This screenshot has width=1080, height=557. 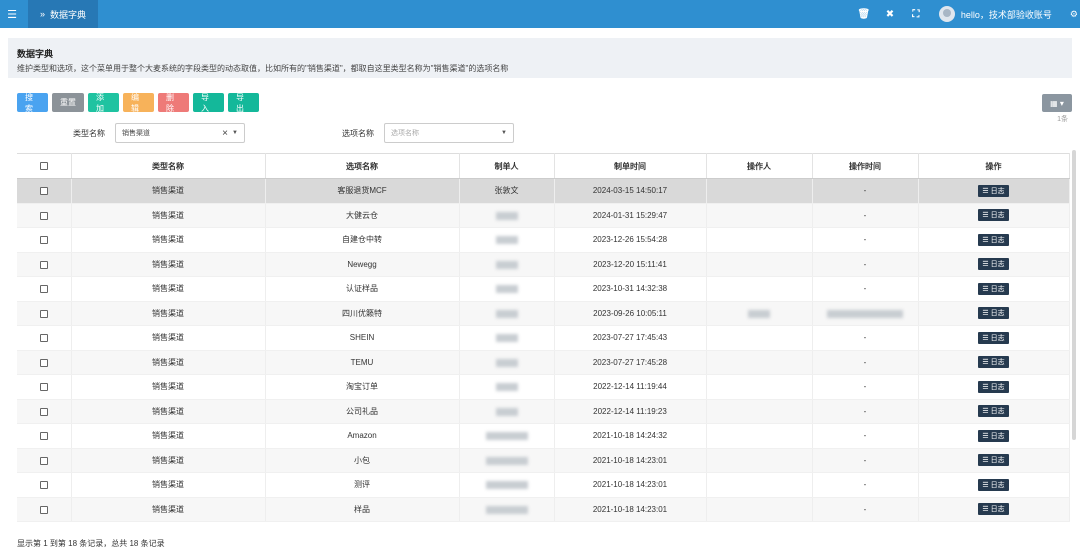 I want to click on action-cell: ☰ 日志, so click(x=994, y=509).